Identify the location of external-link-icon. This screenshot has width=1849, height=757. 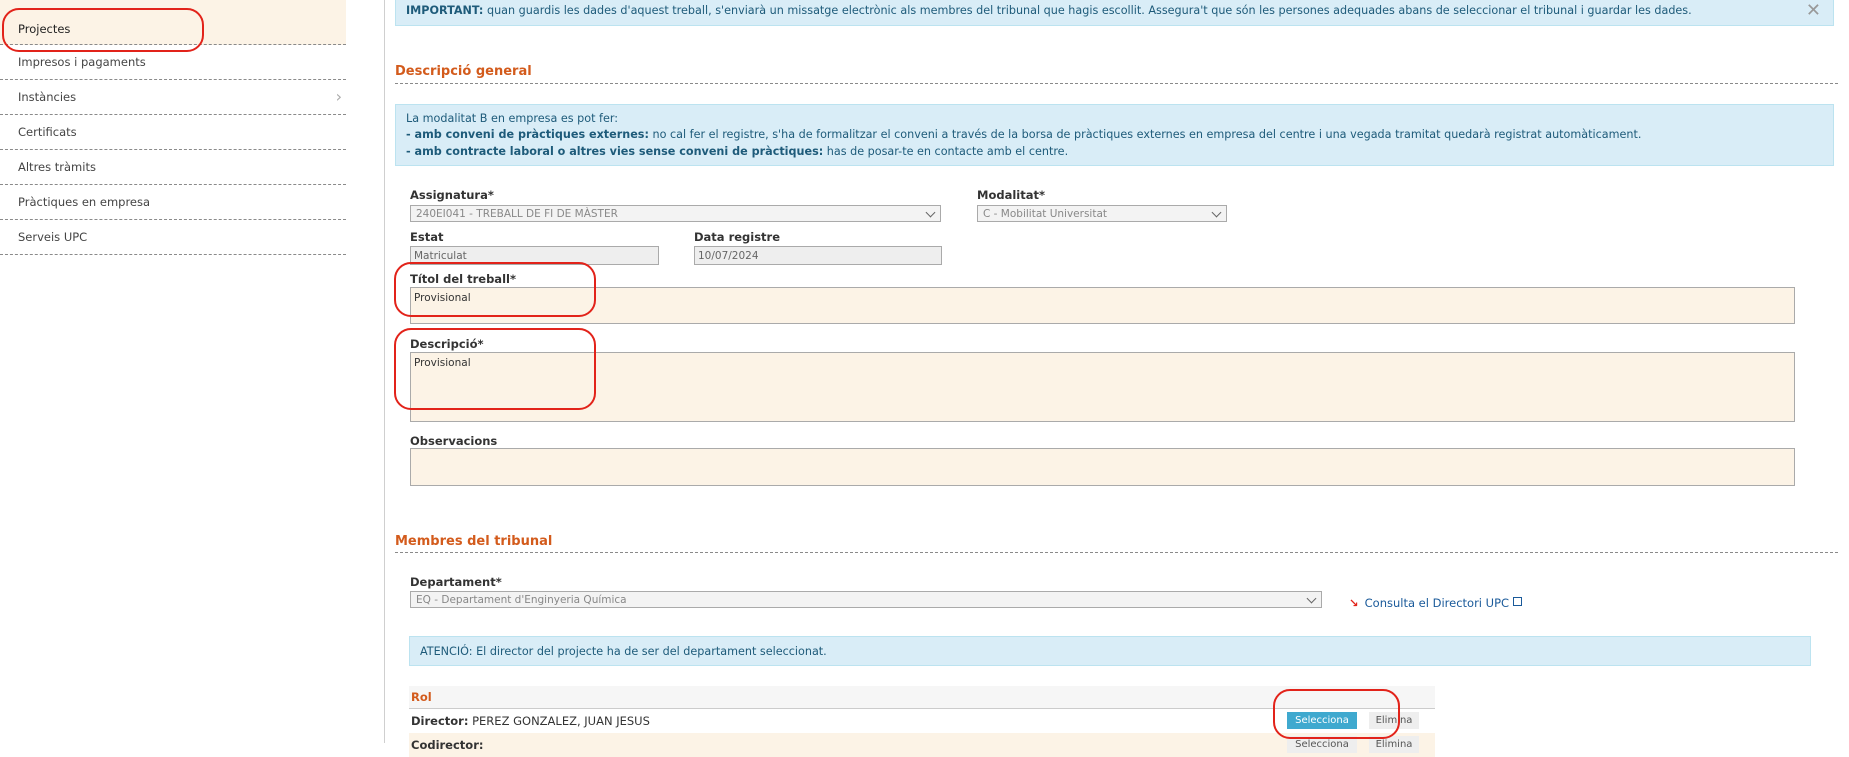
(1518, 601).